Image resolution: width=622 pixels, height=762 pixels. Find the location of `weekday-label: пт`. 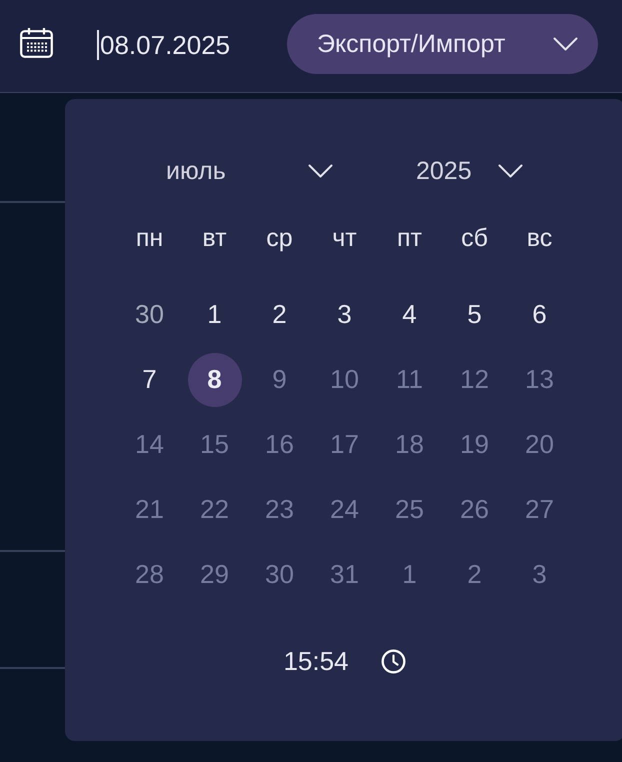

weekday-label: пт is located at coordinates (409, 238).